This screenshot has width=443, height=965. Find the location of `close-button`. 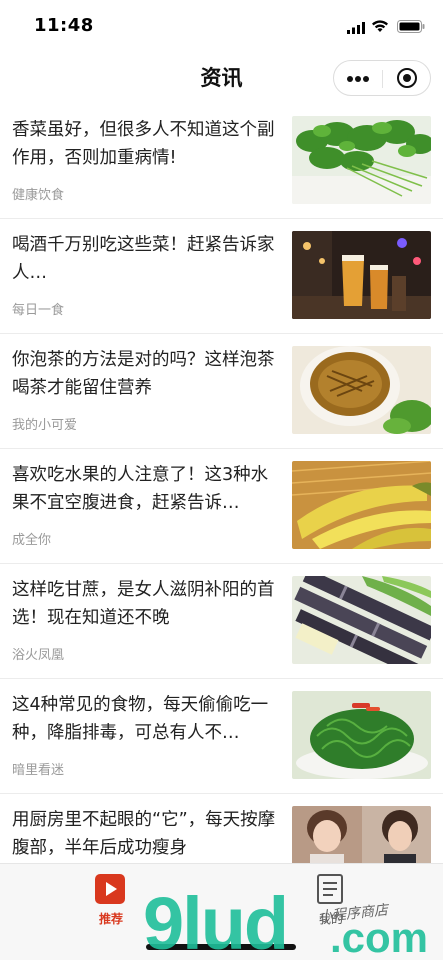

close-button is located at coordinates (407, 78).